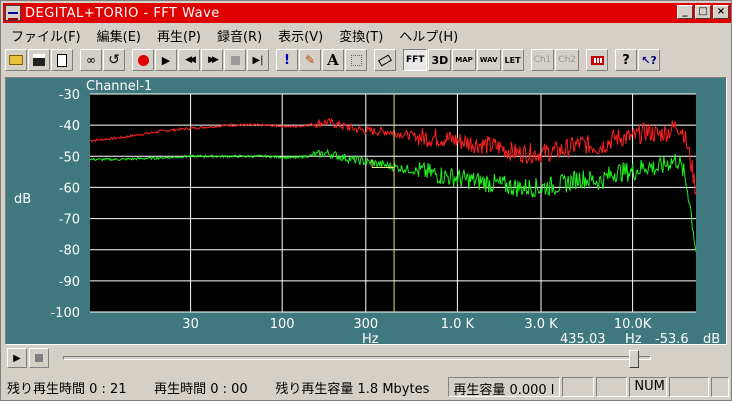  Describe the element at coordinates (633, 324) in the screenshot. I see `x-tick-label: 10.0K` at that location.